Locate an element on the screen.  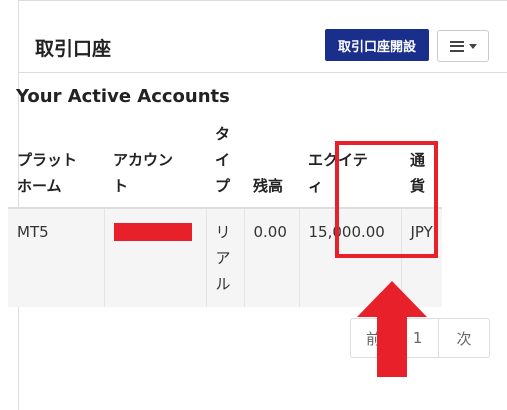
redacted-account-number is located at coordinates (152, 232).